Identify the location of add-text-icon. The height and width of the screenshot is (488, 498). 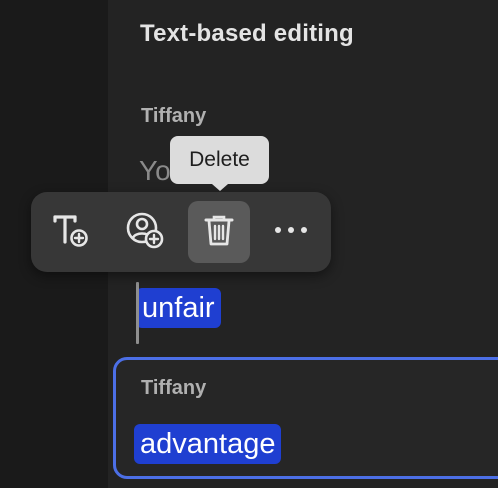
(71, 232).